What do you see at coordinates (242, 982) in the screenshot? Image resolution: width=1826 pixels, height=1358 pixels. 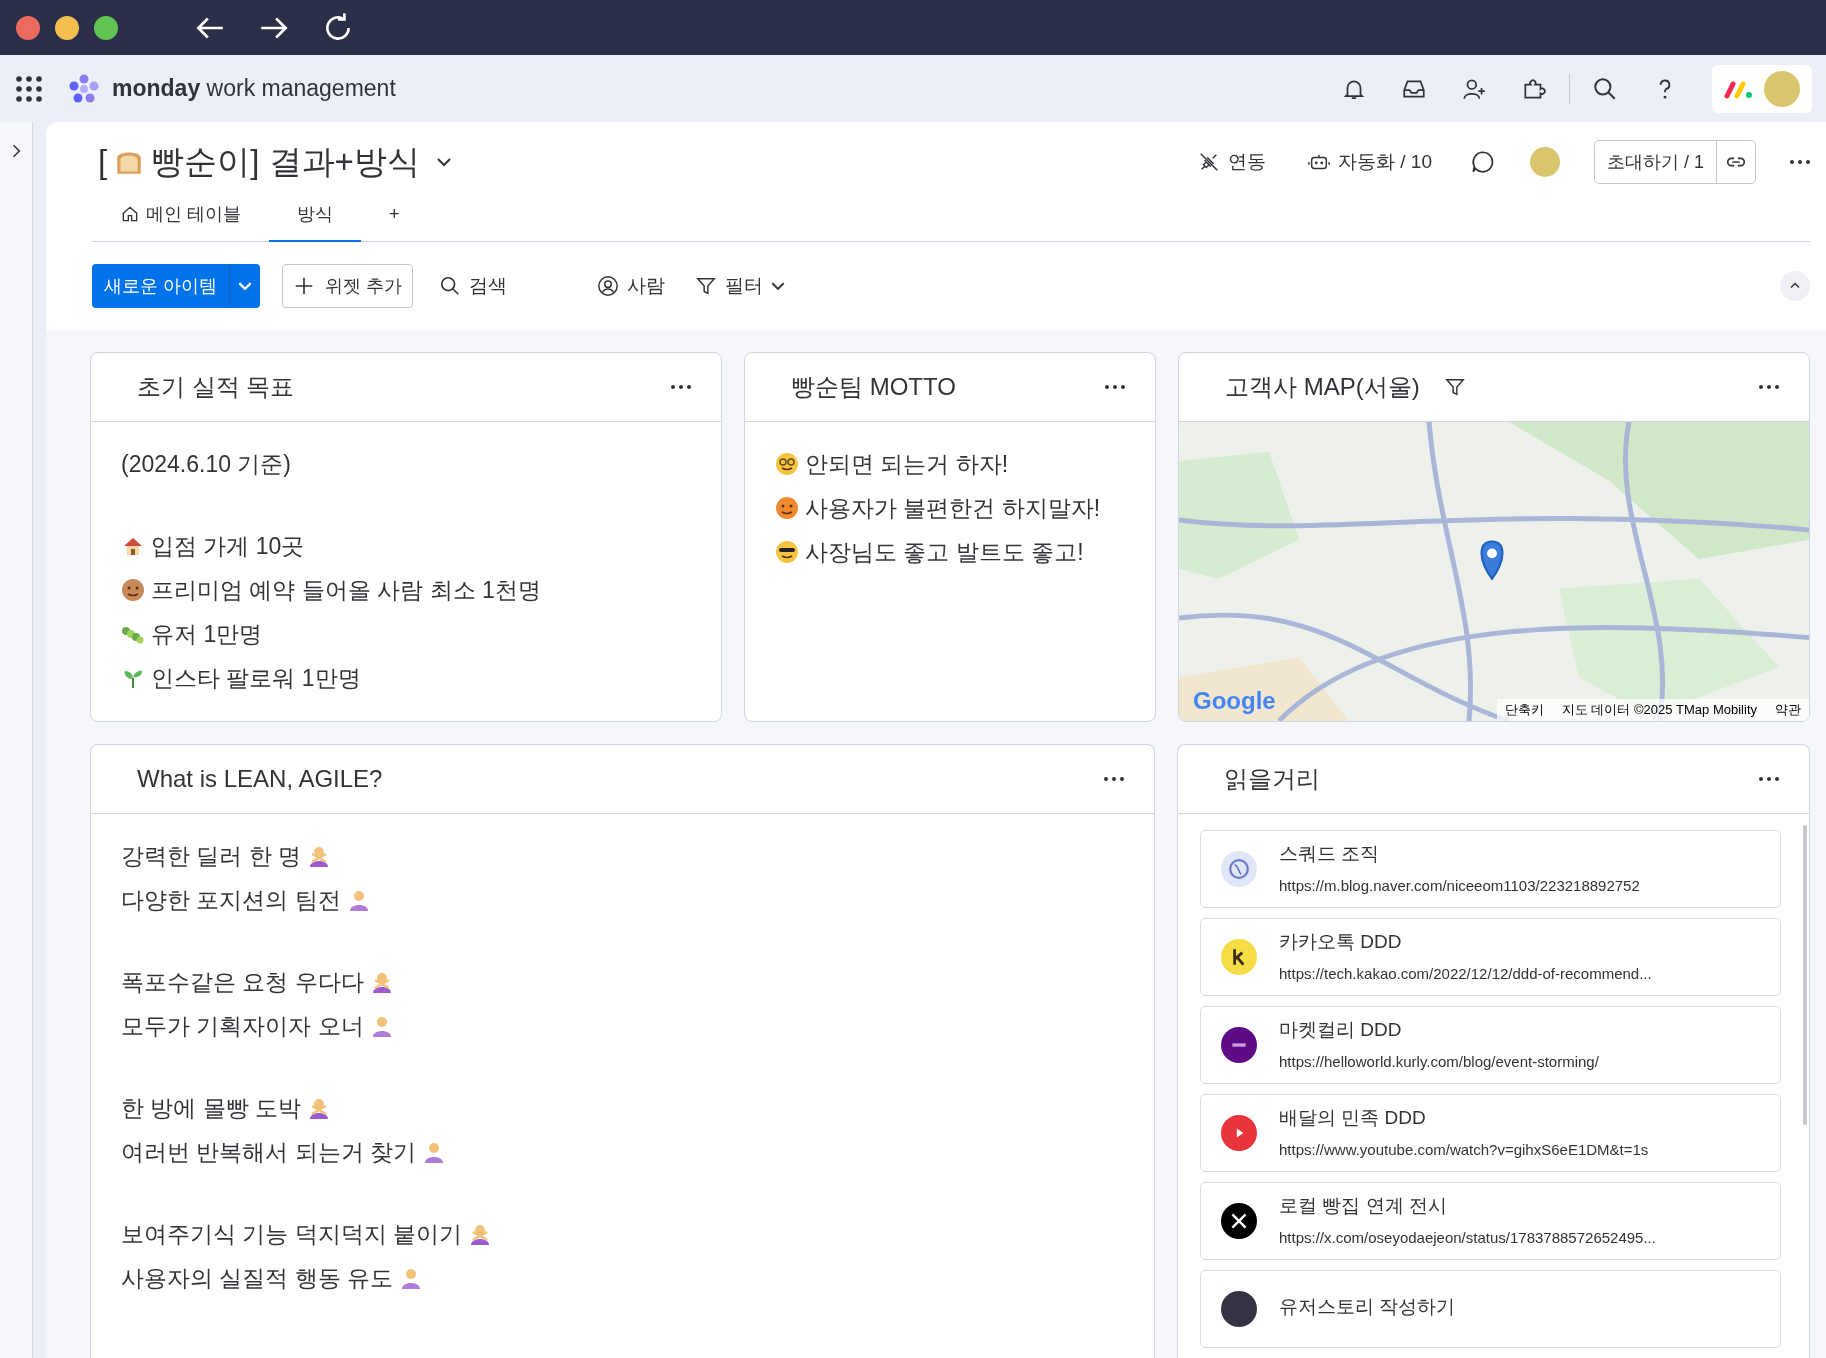 I see `lean-text: 폭포수같은 요청 우다다` at bounding box center [242, 982].